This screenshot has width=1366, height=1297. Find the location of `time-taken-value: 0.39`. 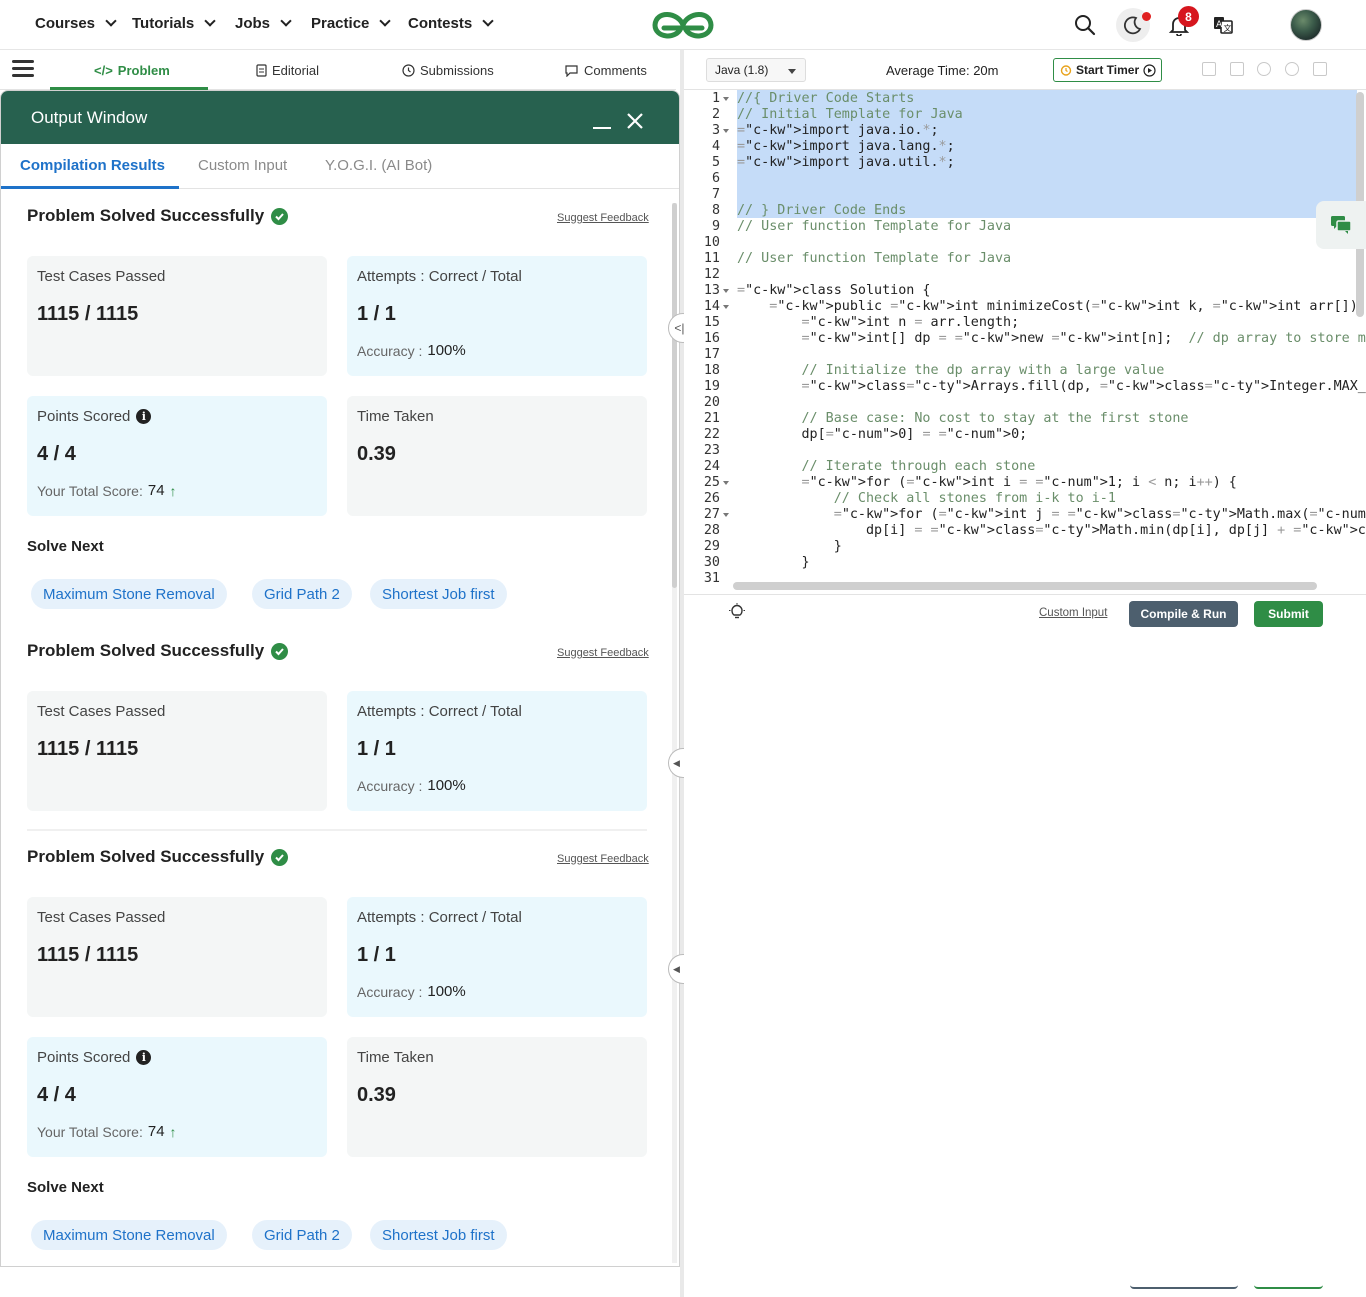

time-taken-value: 0.39 is located at coordinates (376, 454).